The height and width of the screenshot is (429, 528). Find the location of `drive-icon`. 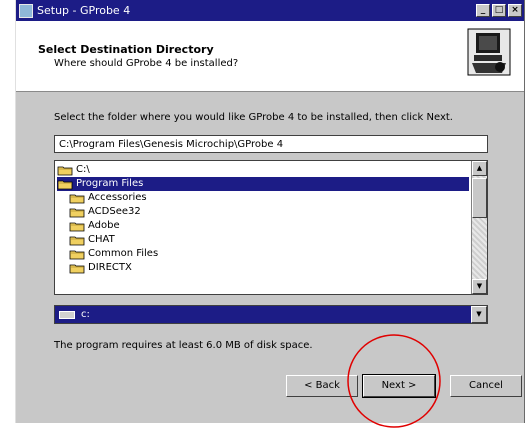

drive-icon is located at coordinates (67, 314).